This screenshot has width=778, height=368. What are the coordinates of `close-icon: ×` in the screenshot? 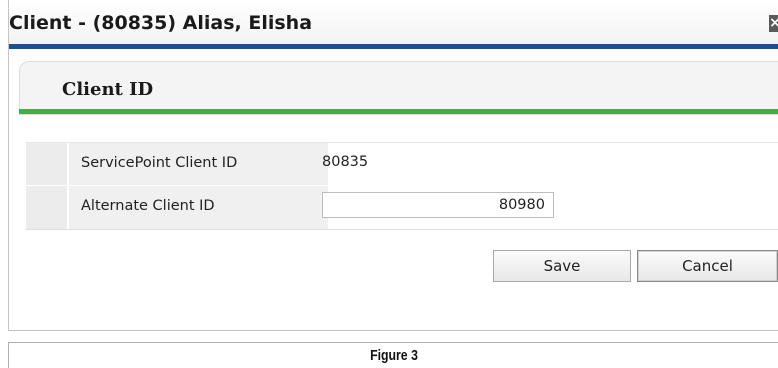 It's located at (773, 23).